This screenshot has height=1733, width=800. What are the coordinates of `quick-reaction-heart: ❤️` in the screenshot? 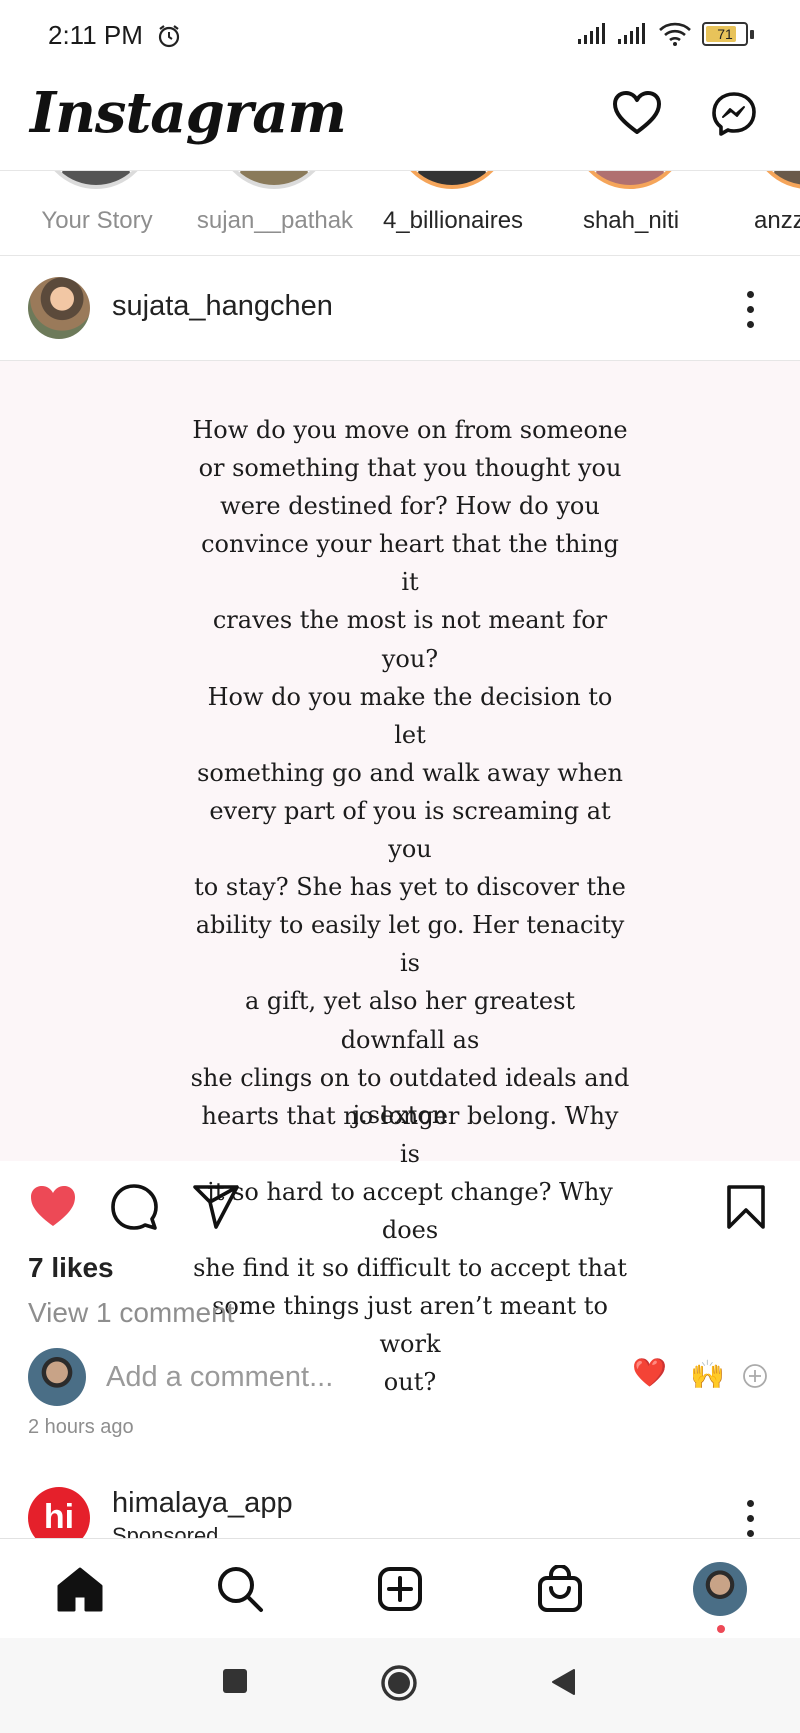 It's located at (649, 1372).